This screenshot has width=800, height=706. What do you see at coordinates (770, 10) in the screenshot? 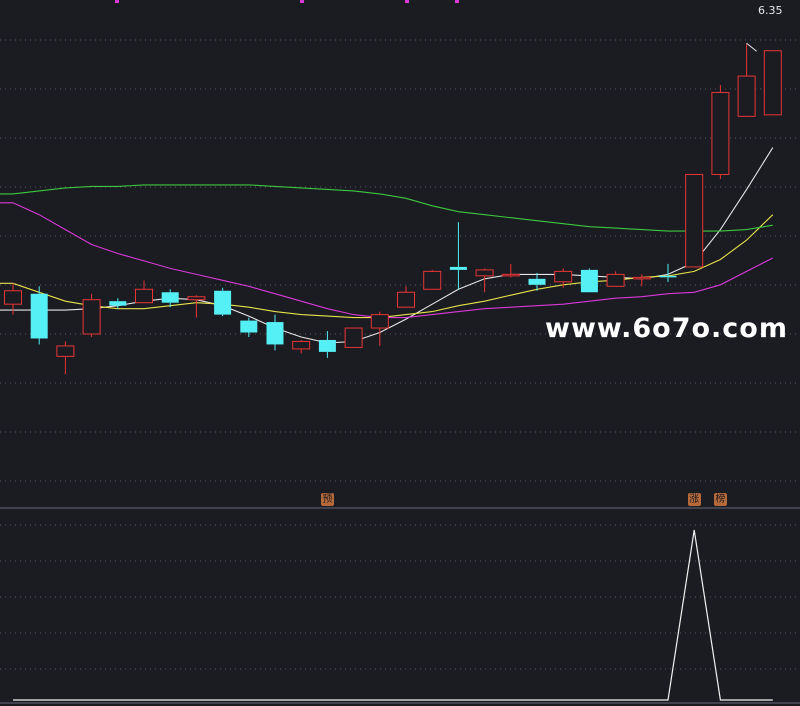
I see `peak-price-label: 6.35` at bounding box center [770, 10].